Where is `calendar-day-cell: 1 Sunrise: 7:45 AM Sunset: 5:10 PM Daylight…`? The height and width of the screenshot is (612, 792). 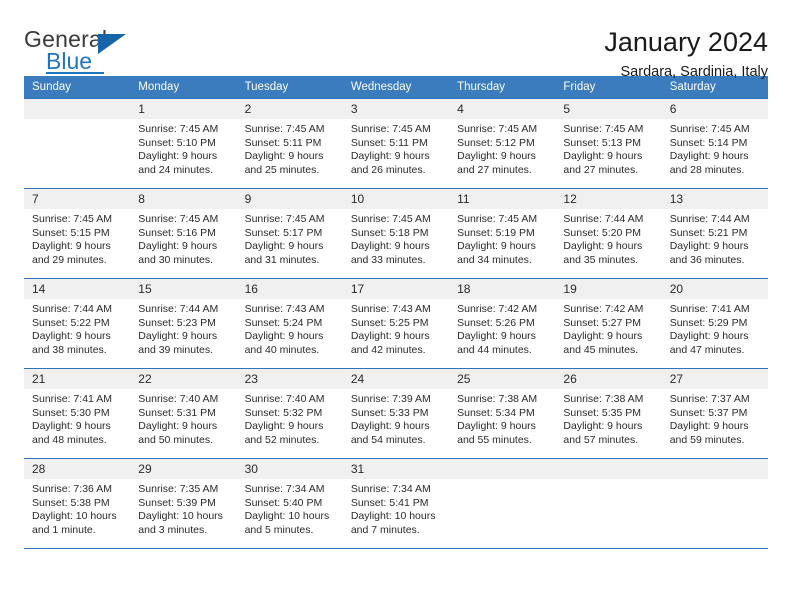 calendar-day-cell: 1 Sunrise: 7:45 AM Sunset: 5:10 PM Daylight… is located at coordinates (183, 143).